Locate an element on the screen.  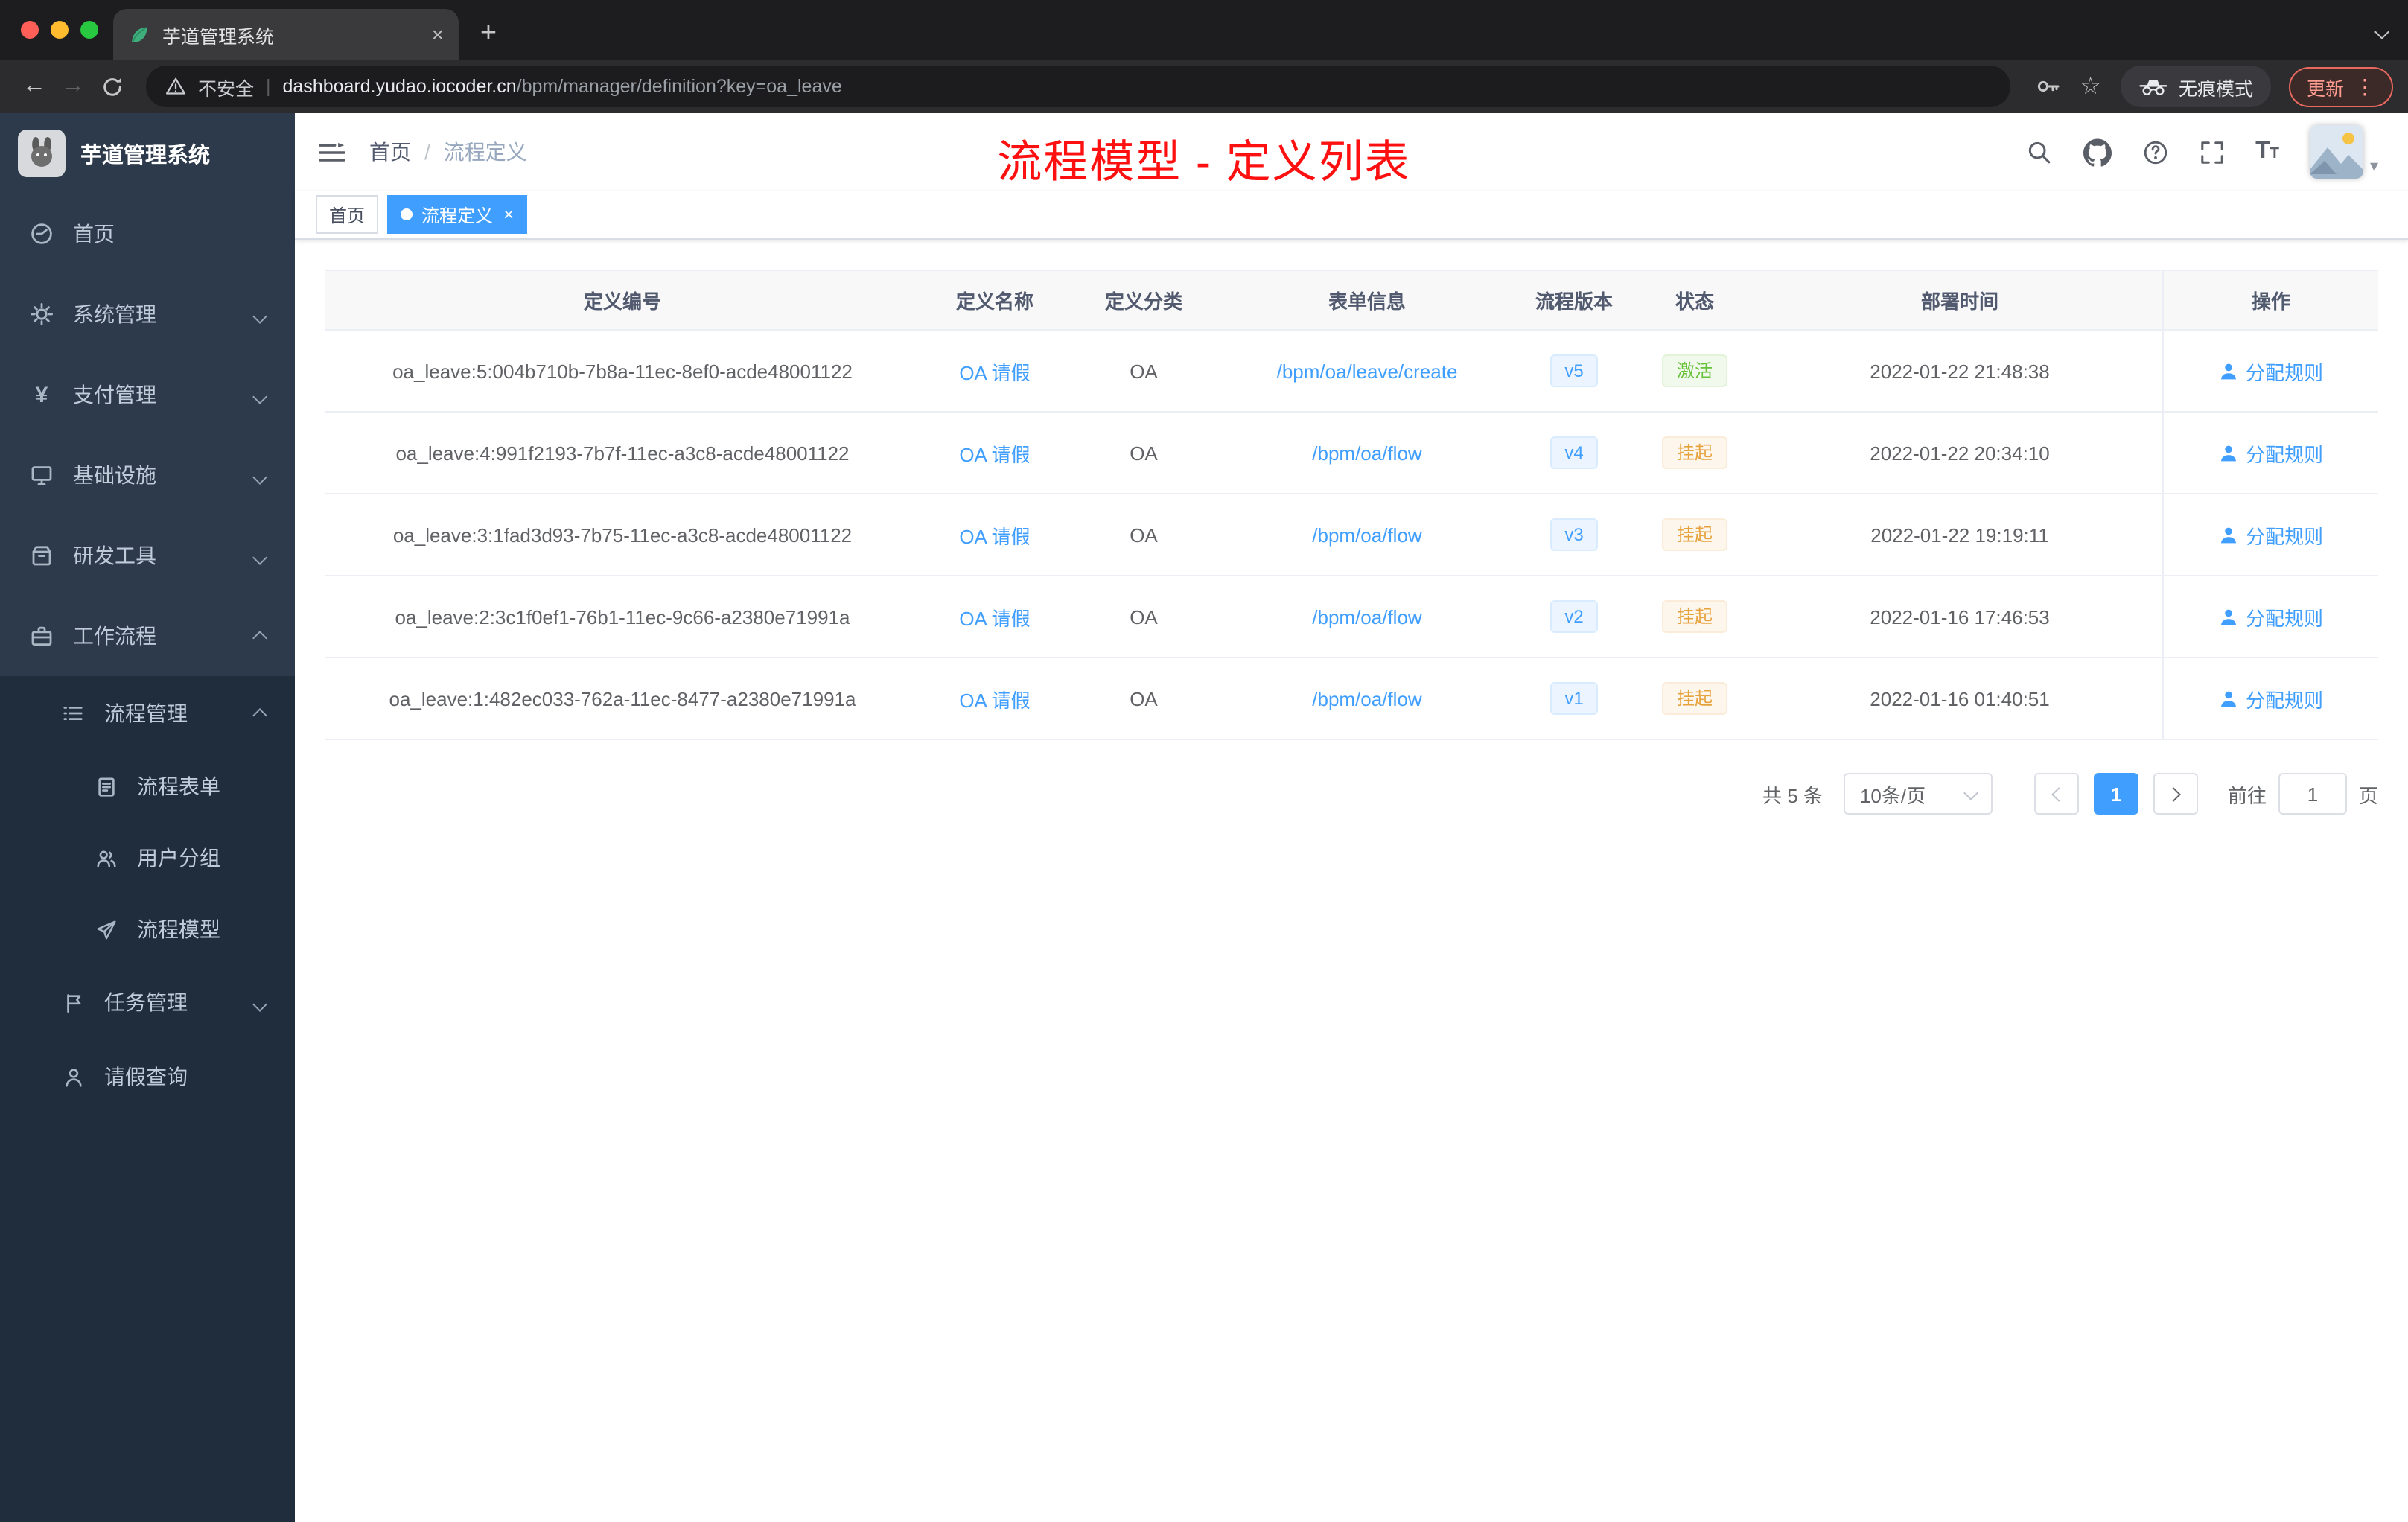
deploy-time: 2022-01-16 01:40:51 is located at coordinates (1960, 698).